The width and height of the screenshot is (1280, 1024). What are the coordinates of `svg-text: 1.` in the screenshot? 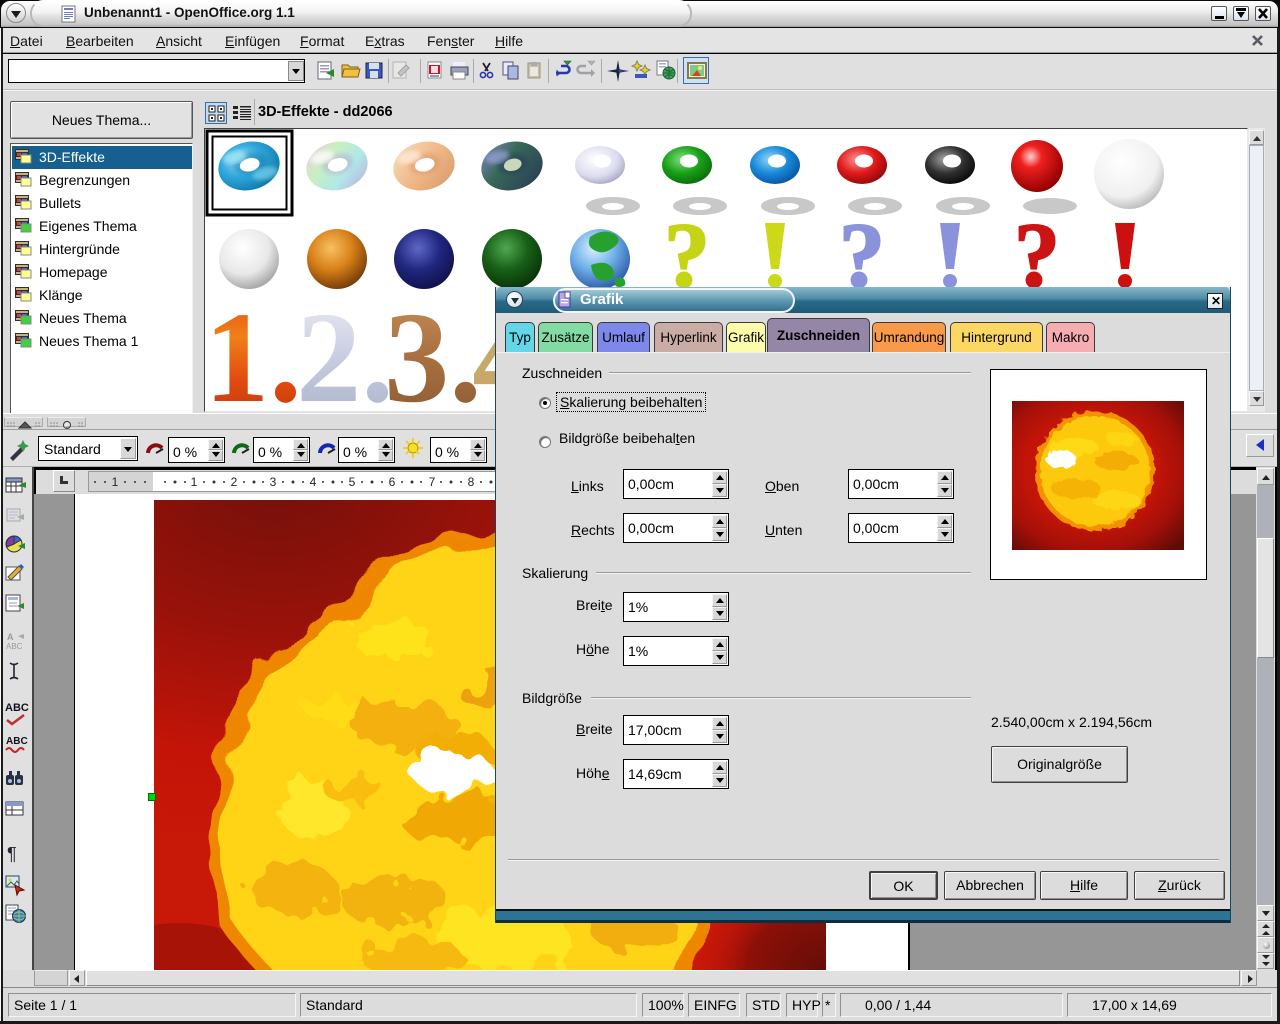 It's located at (253, 348).